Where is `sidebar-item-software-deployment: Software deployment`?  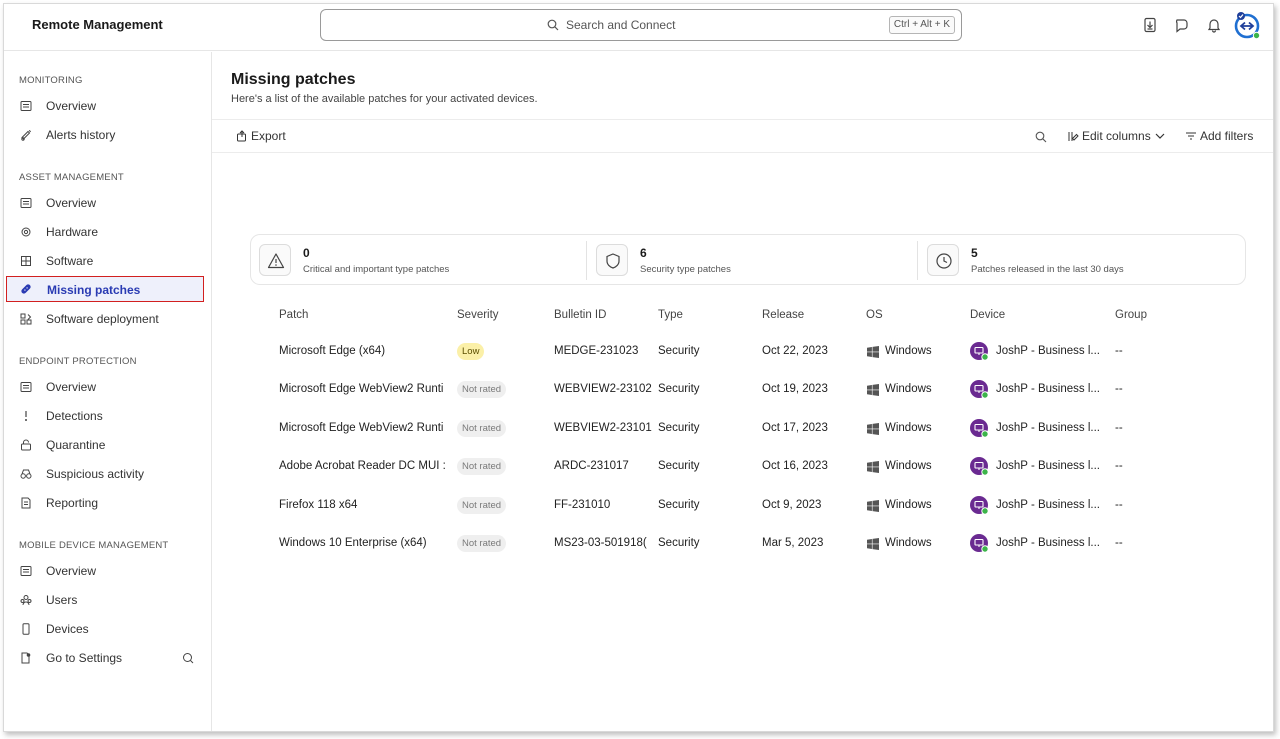
sidebar-item-software-deployment: Software deployment is located at coordinates (105, 319).